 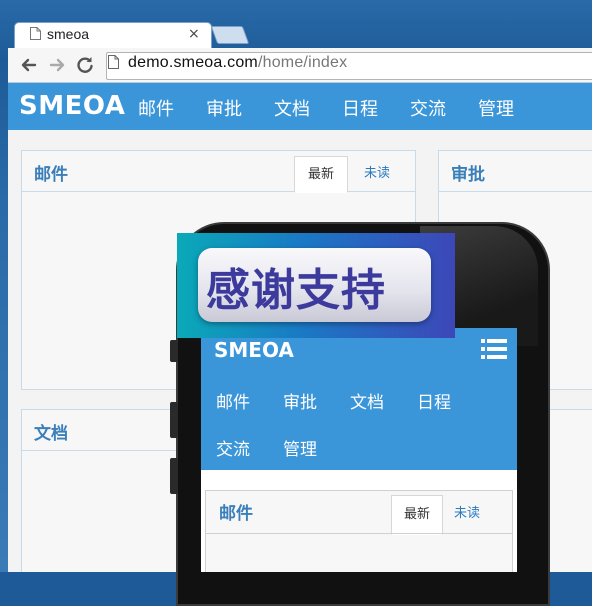 I want to click on url-text: demo.smeoa.com/home/index, so click(x=237, y=63).